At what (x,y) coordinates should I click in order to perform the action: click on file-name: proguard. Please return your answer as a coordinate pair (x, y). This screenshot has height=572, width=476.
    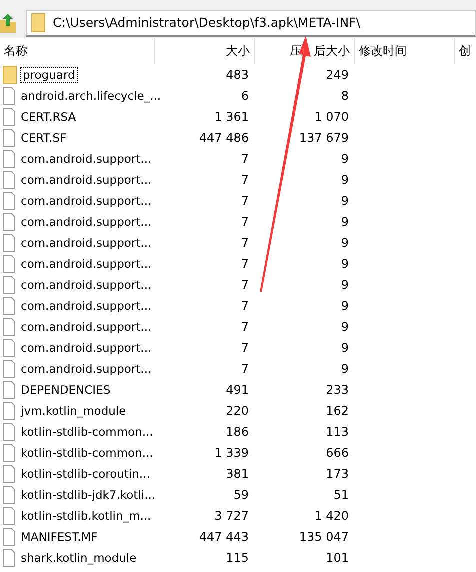
    Looking at the image, I should click on (49, 74).